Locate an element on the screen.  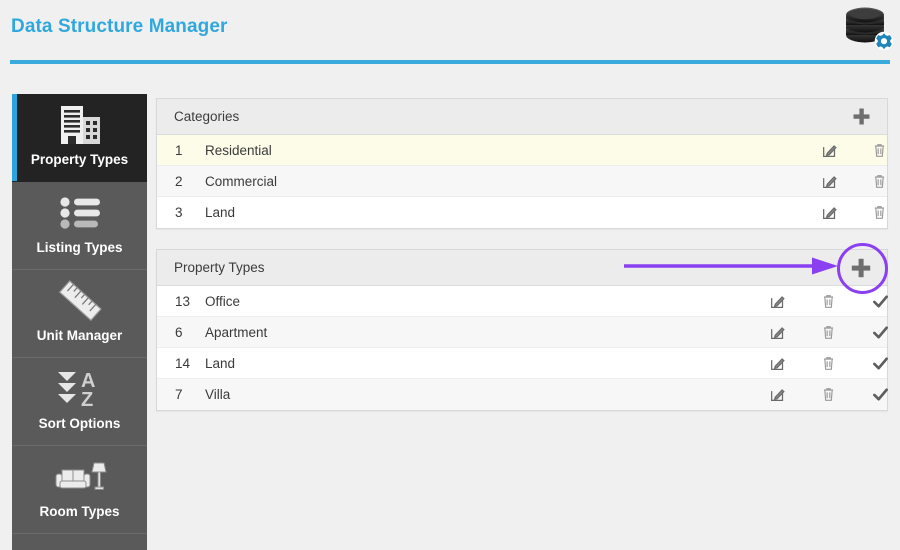
app-header: Data Structure Manager is located at coordinates (450, 32).